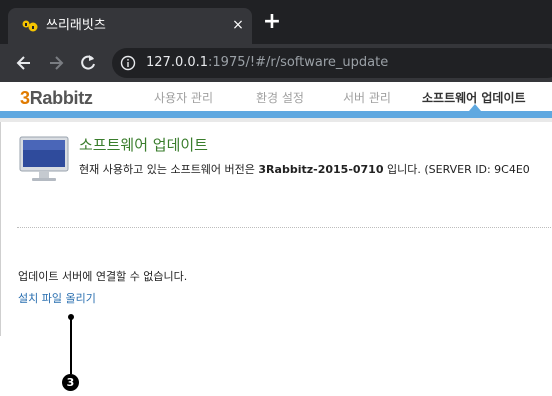  Describe the element at coordinates (25, 98) in the screenshot. I see `logo-number: 3` at that location.